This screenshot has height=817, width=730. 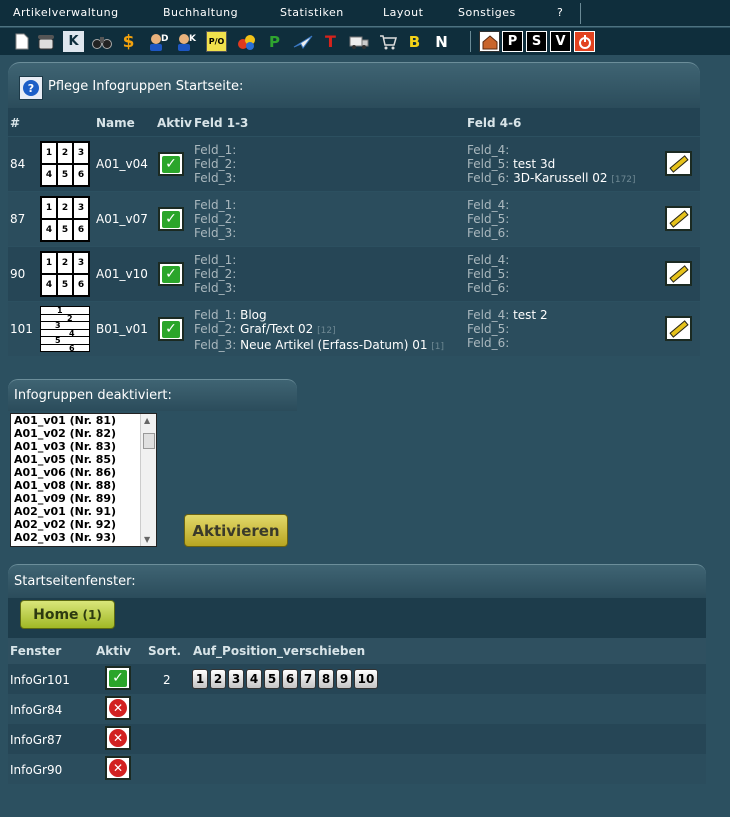 I want to click on position-5-button: 5, so click(x=272, y=679).